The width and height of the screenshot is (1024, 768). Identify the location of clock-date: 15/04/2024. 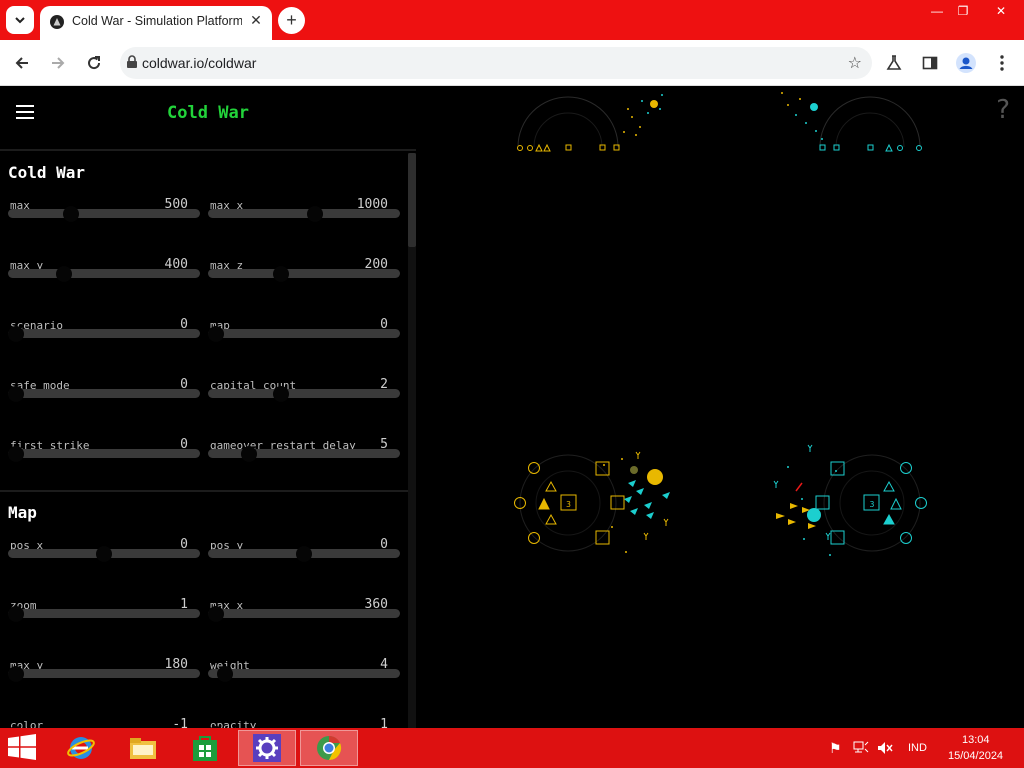
(975, 756).